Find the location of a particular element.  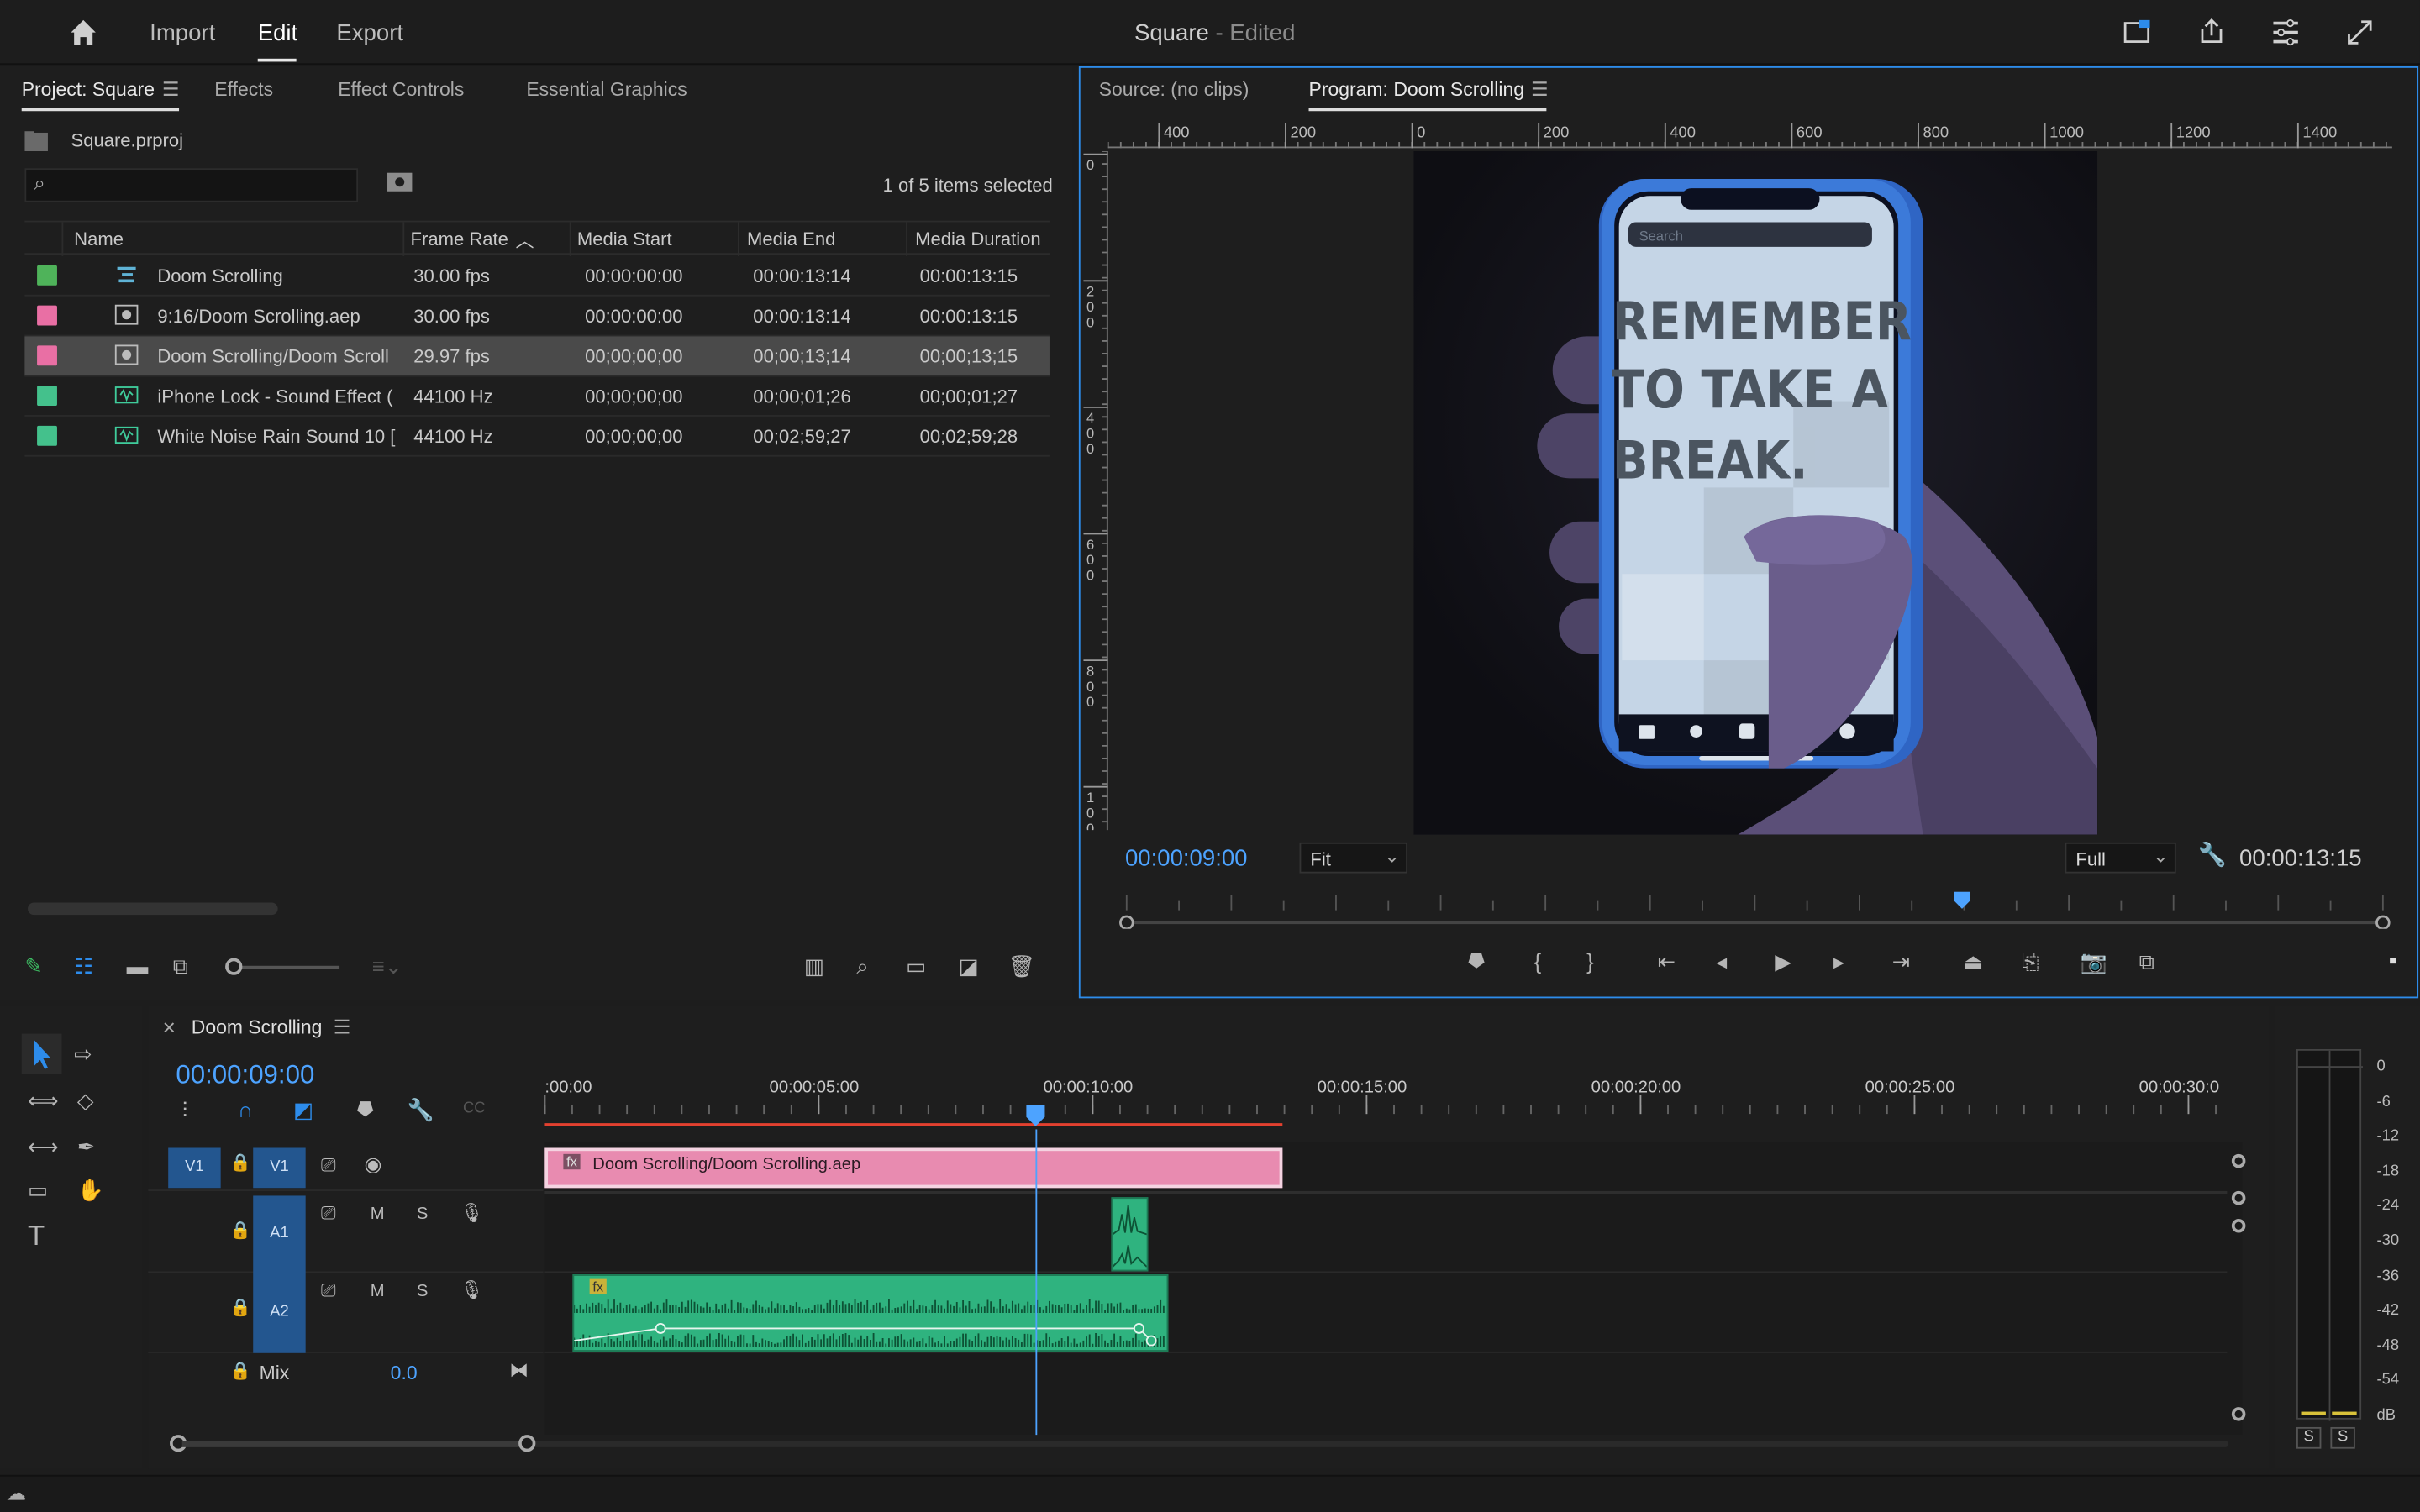

meter-solo-left: S is located at coordinates (2309, 1437).